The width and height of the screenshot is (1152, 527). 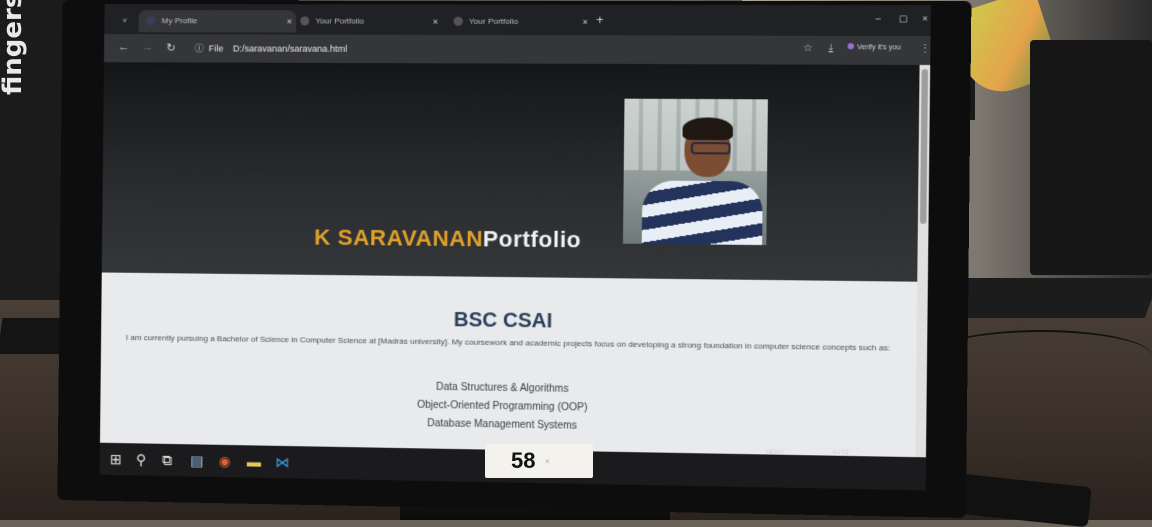 What do you see at coordinates (808, 48) in the screenshot?
I see `bookmark-star-icon: ☆` at bounding box center [808, 48].